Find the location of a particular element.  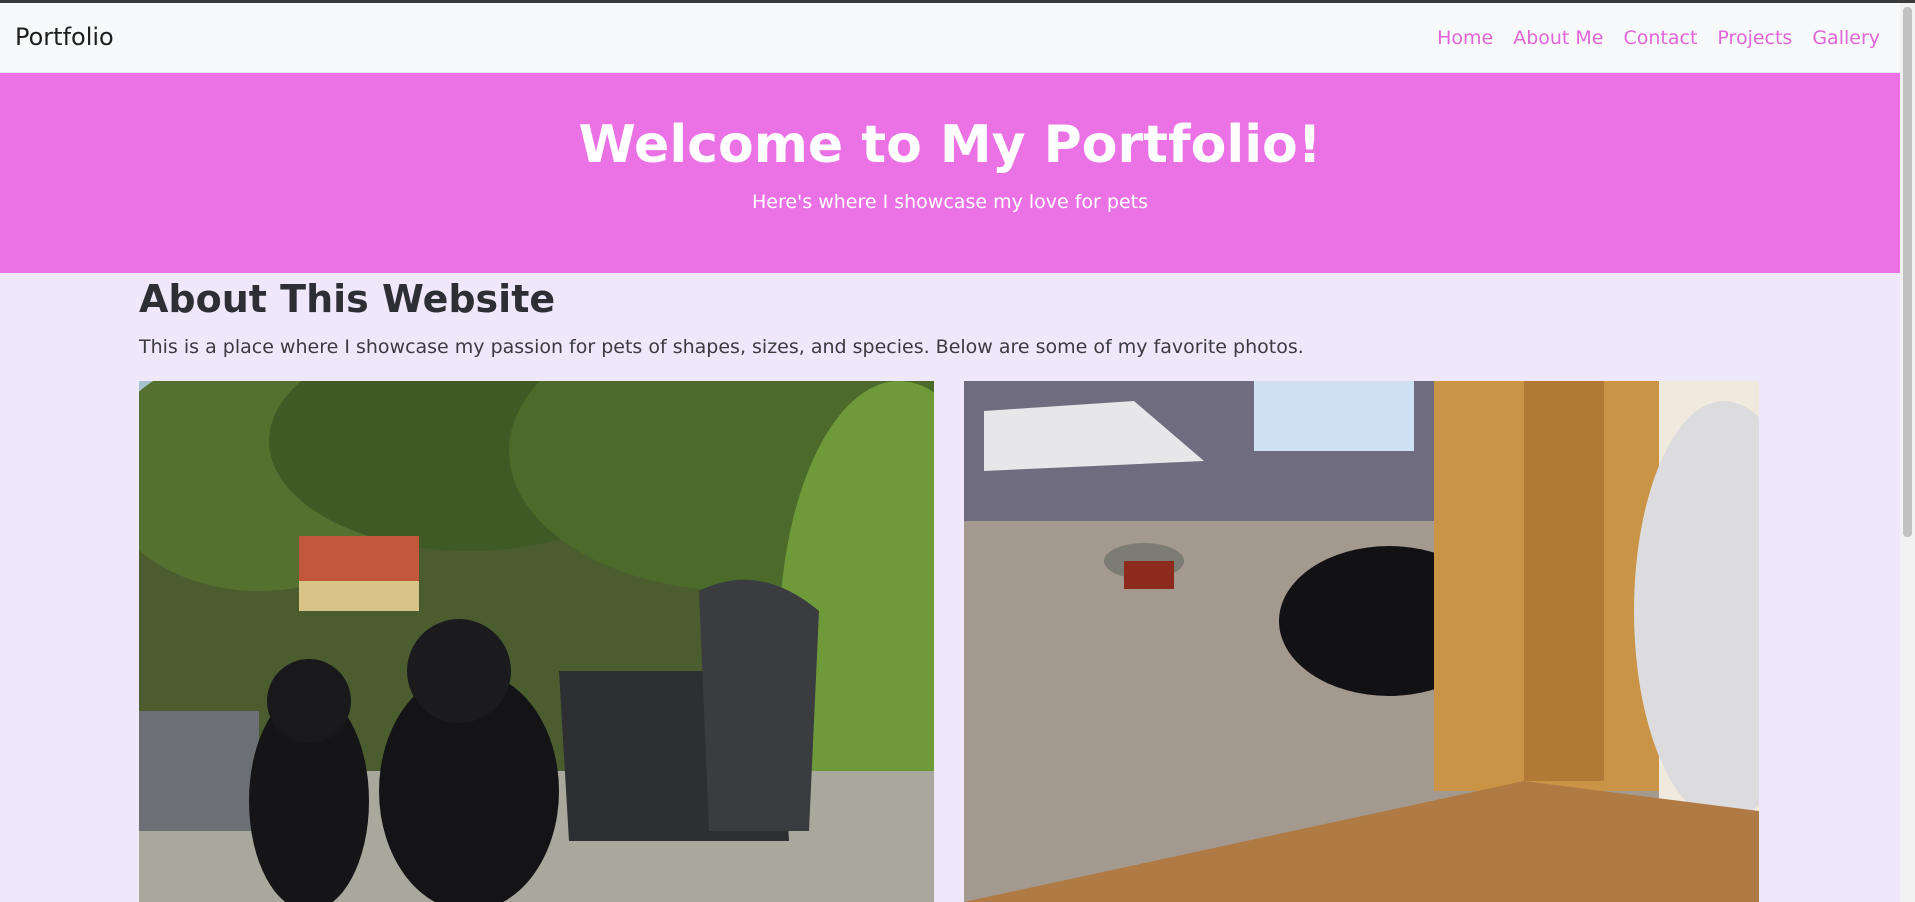

about-title: About This Website is located at coordinates (347, 299).